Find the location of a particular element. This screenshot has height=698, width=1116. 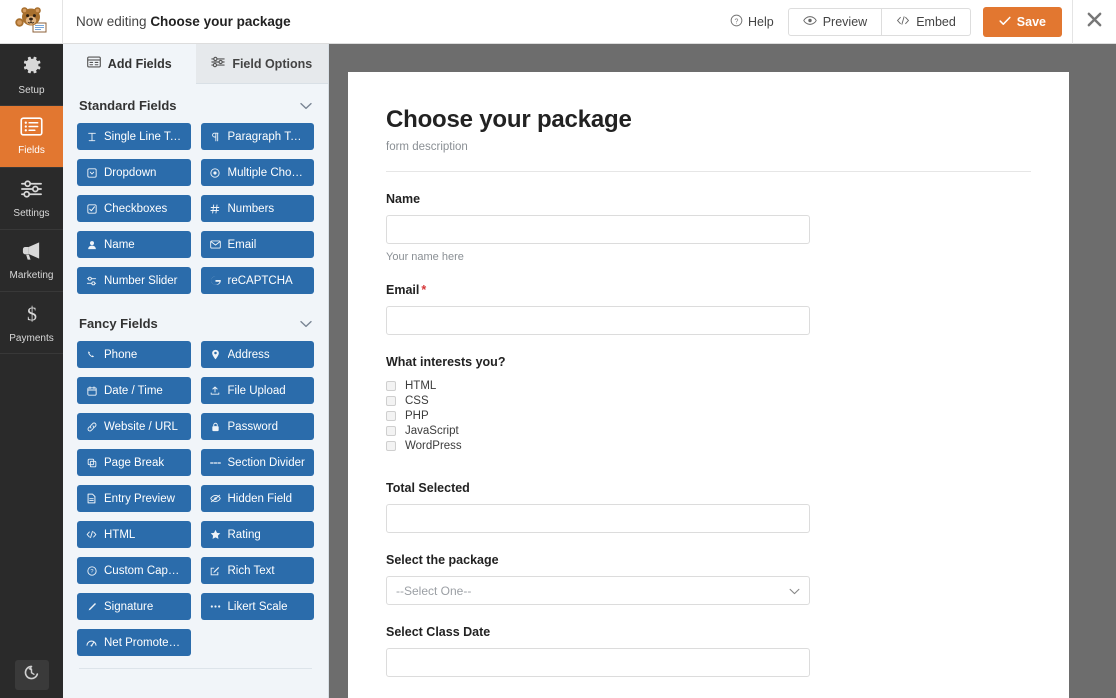

field-button-rating: Rating is located at coordinates (257, 534).